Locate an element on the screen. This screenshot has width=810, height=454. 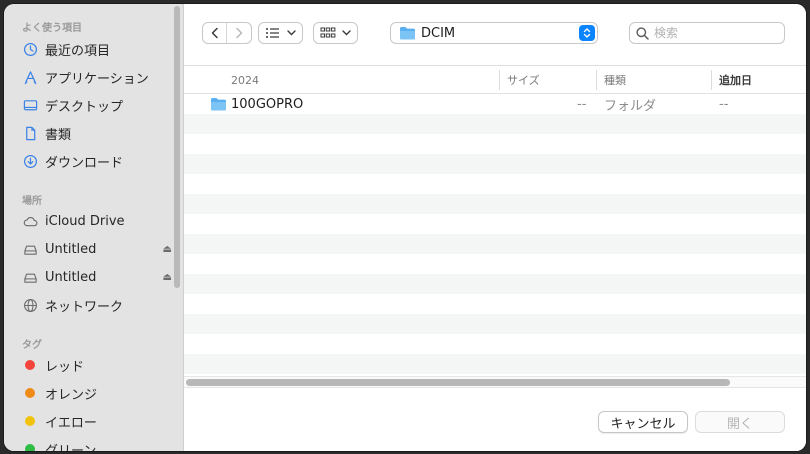
sidebar-item-network: ネットワーク is located at coordinates (97, 305).